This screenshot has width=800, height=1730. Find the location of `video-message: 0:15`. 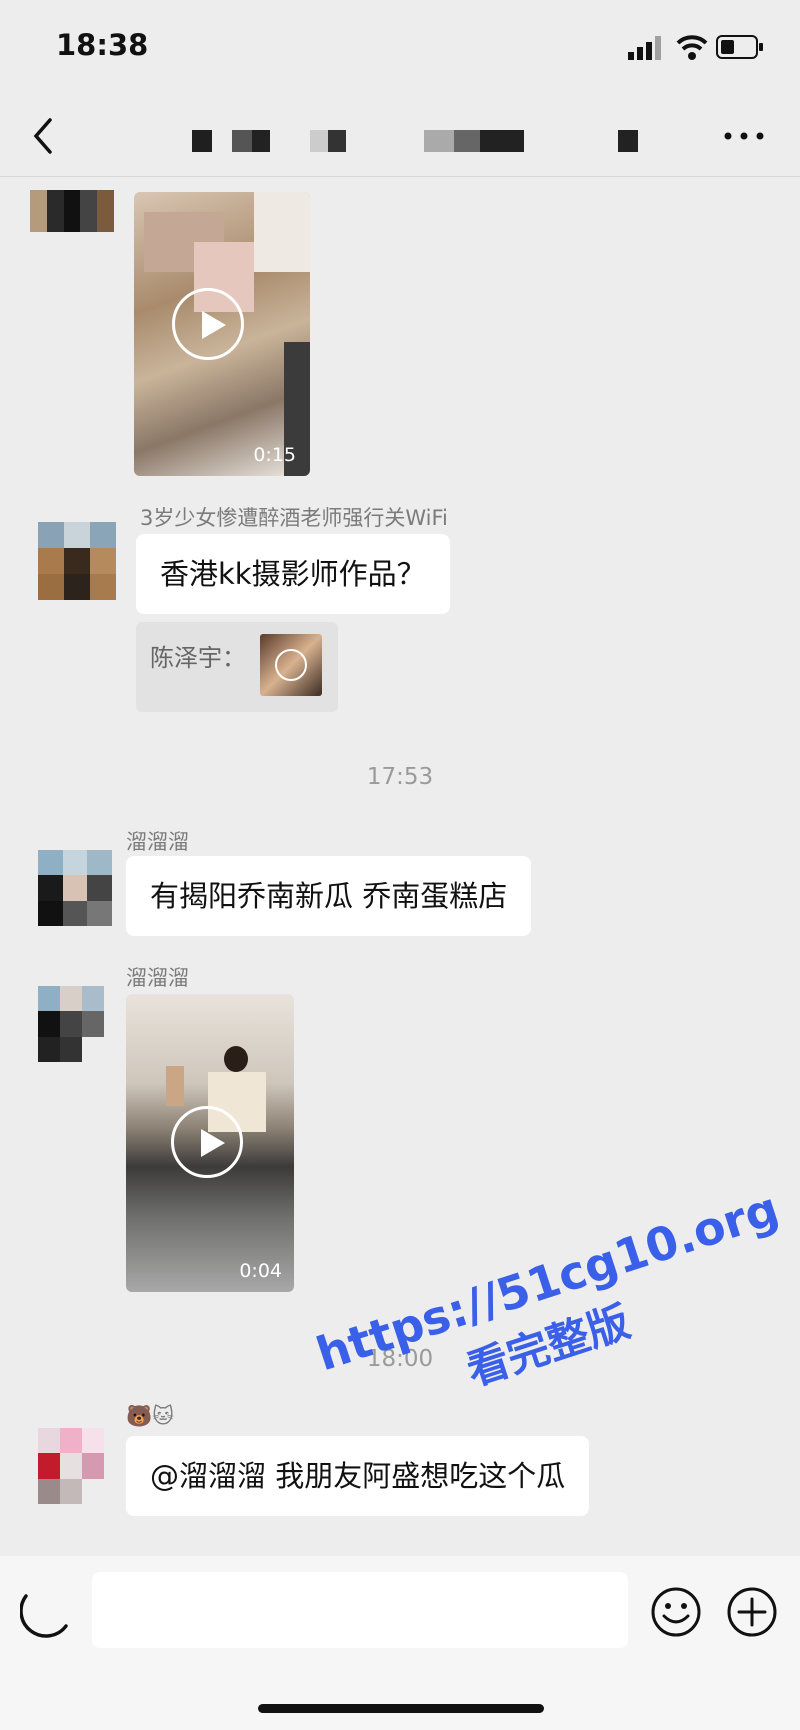

video-message: 0:15 is located at coordinates (222, 334).